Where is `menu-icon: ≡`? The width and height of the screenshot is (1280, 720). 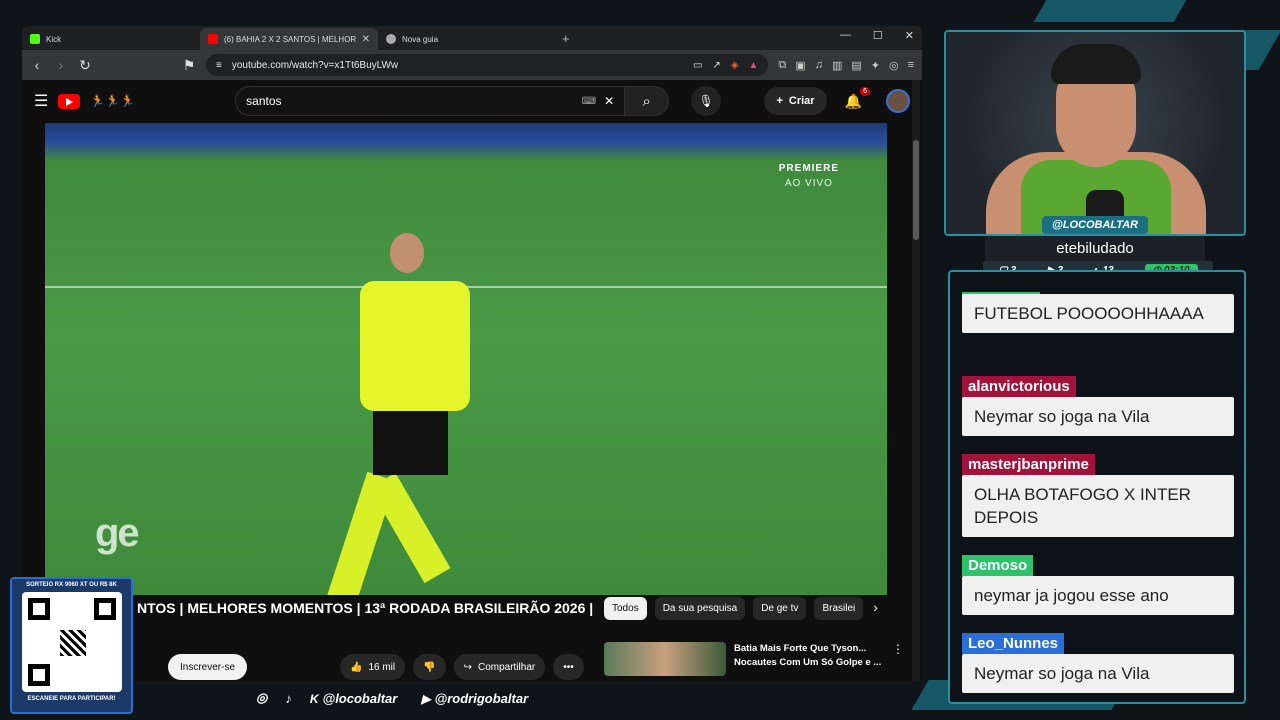 menu-icon: ≡ is located at coordinates (911, 65).